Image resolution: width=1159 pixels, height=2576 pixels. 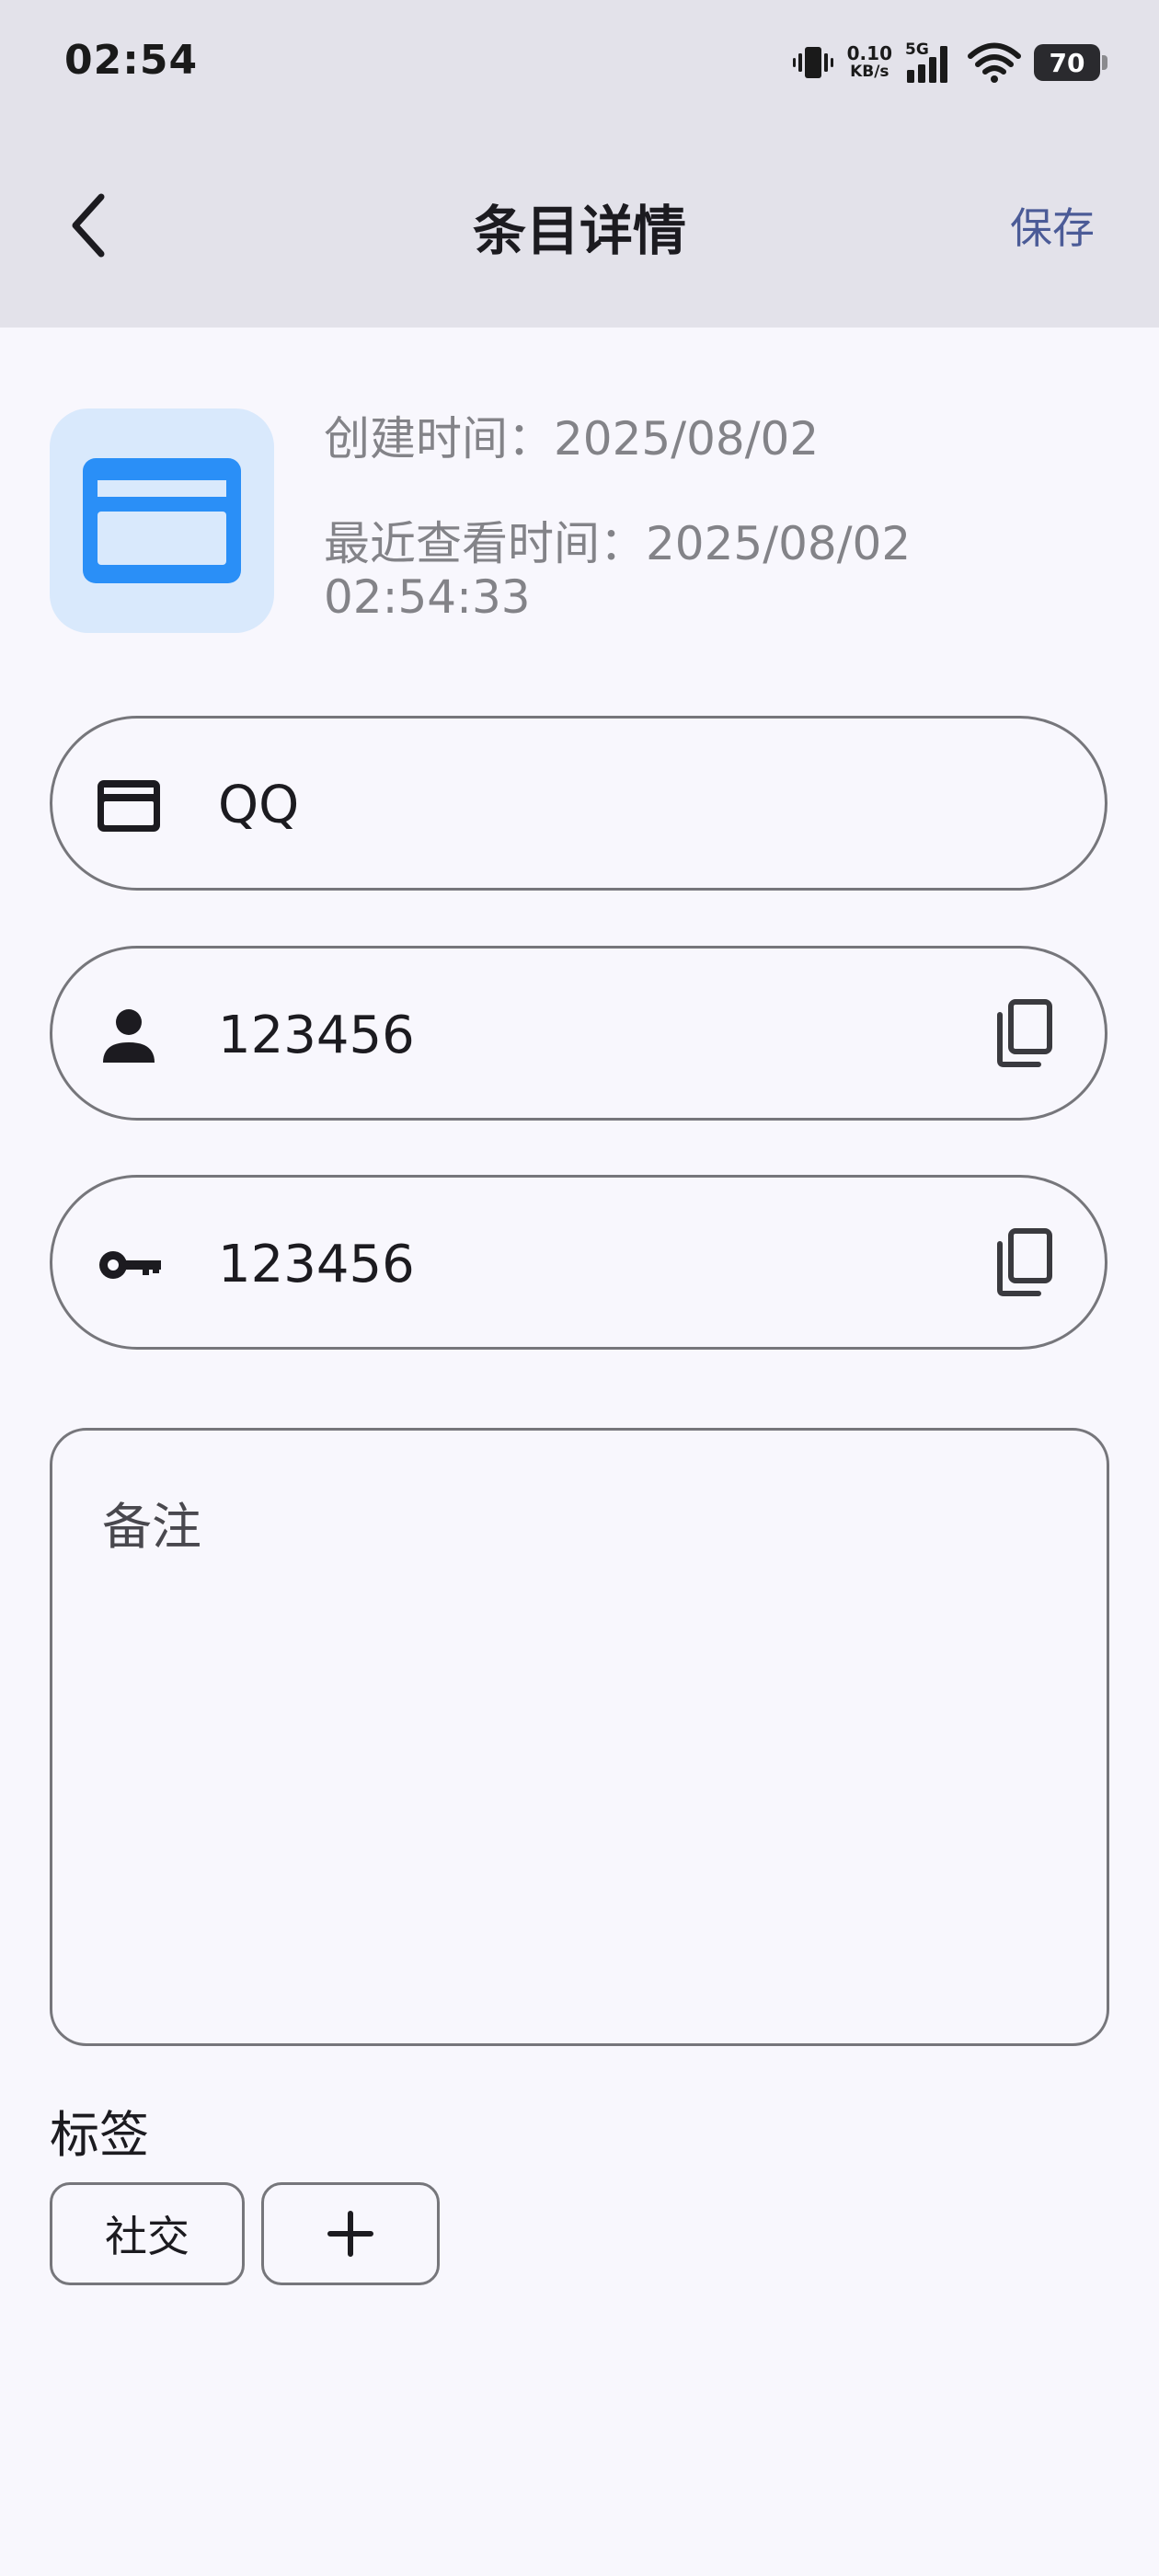 I want to click on battery-icon: 70, so click(x=1070, y=62).